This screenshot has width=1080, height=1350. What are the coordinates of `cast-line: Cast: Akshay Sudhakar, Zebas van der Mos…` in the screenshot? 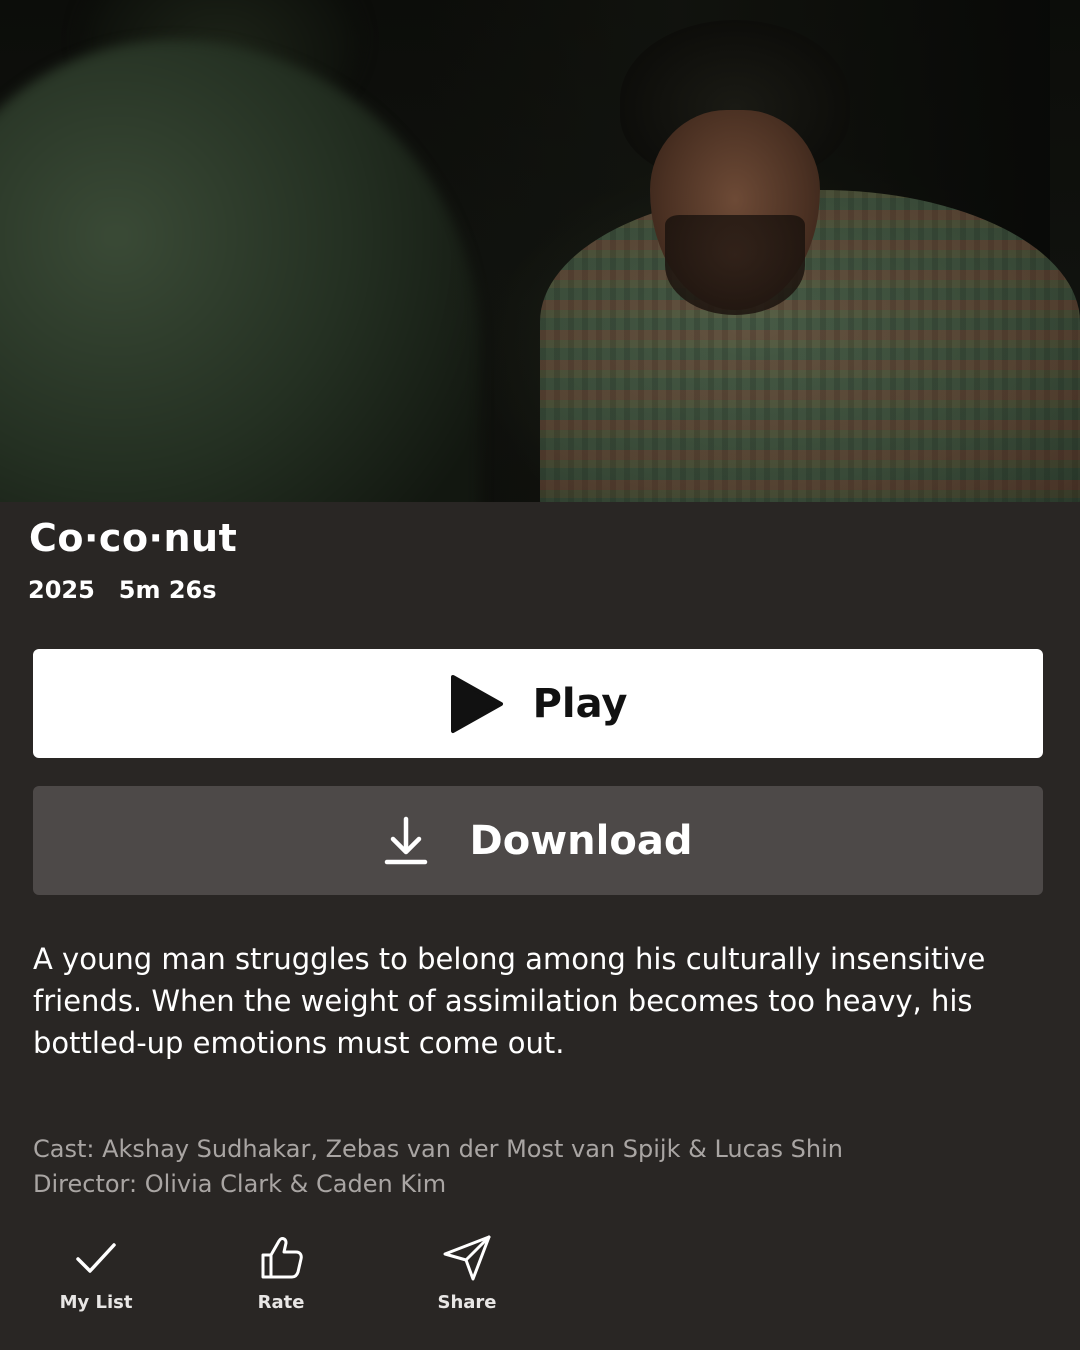 It's located at (438, 1149).